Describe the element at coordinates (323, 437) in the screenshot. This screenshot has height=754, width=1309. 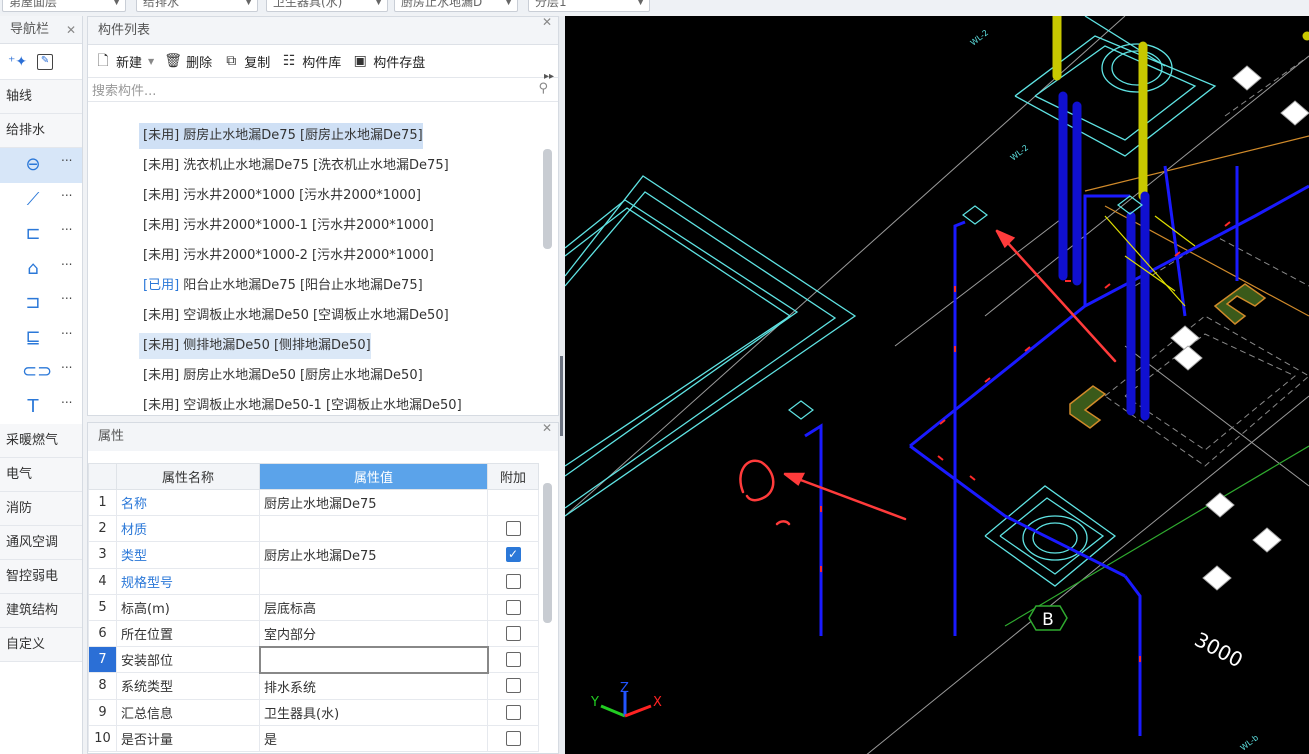
I see `properties-header: 属性` at that location.